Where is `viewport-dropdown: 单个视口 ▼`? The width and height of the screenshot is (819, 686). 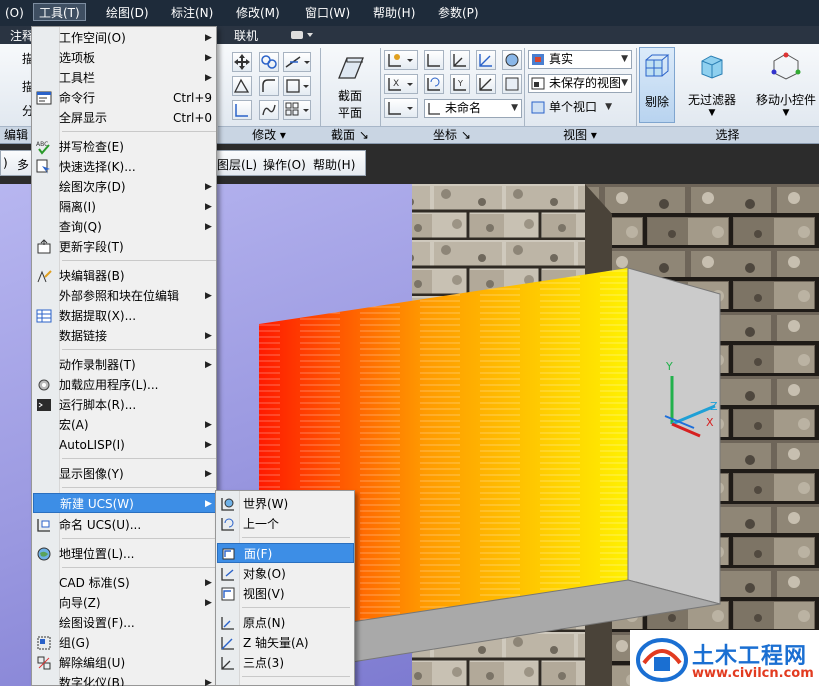
viewport-dropdown: 单个视口 ▼ is located at coordinates (572, 107).